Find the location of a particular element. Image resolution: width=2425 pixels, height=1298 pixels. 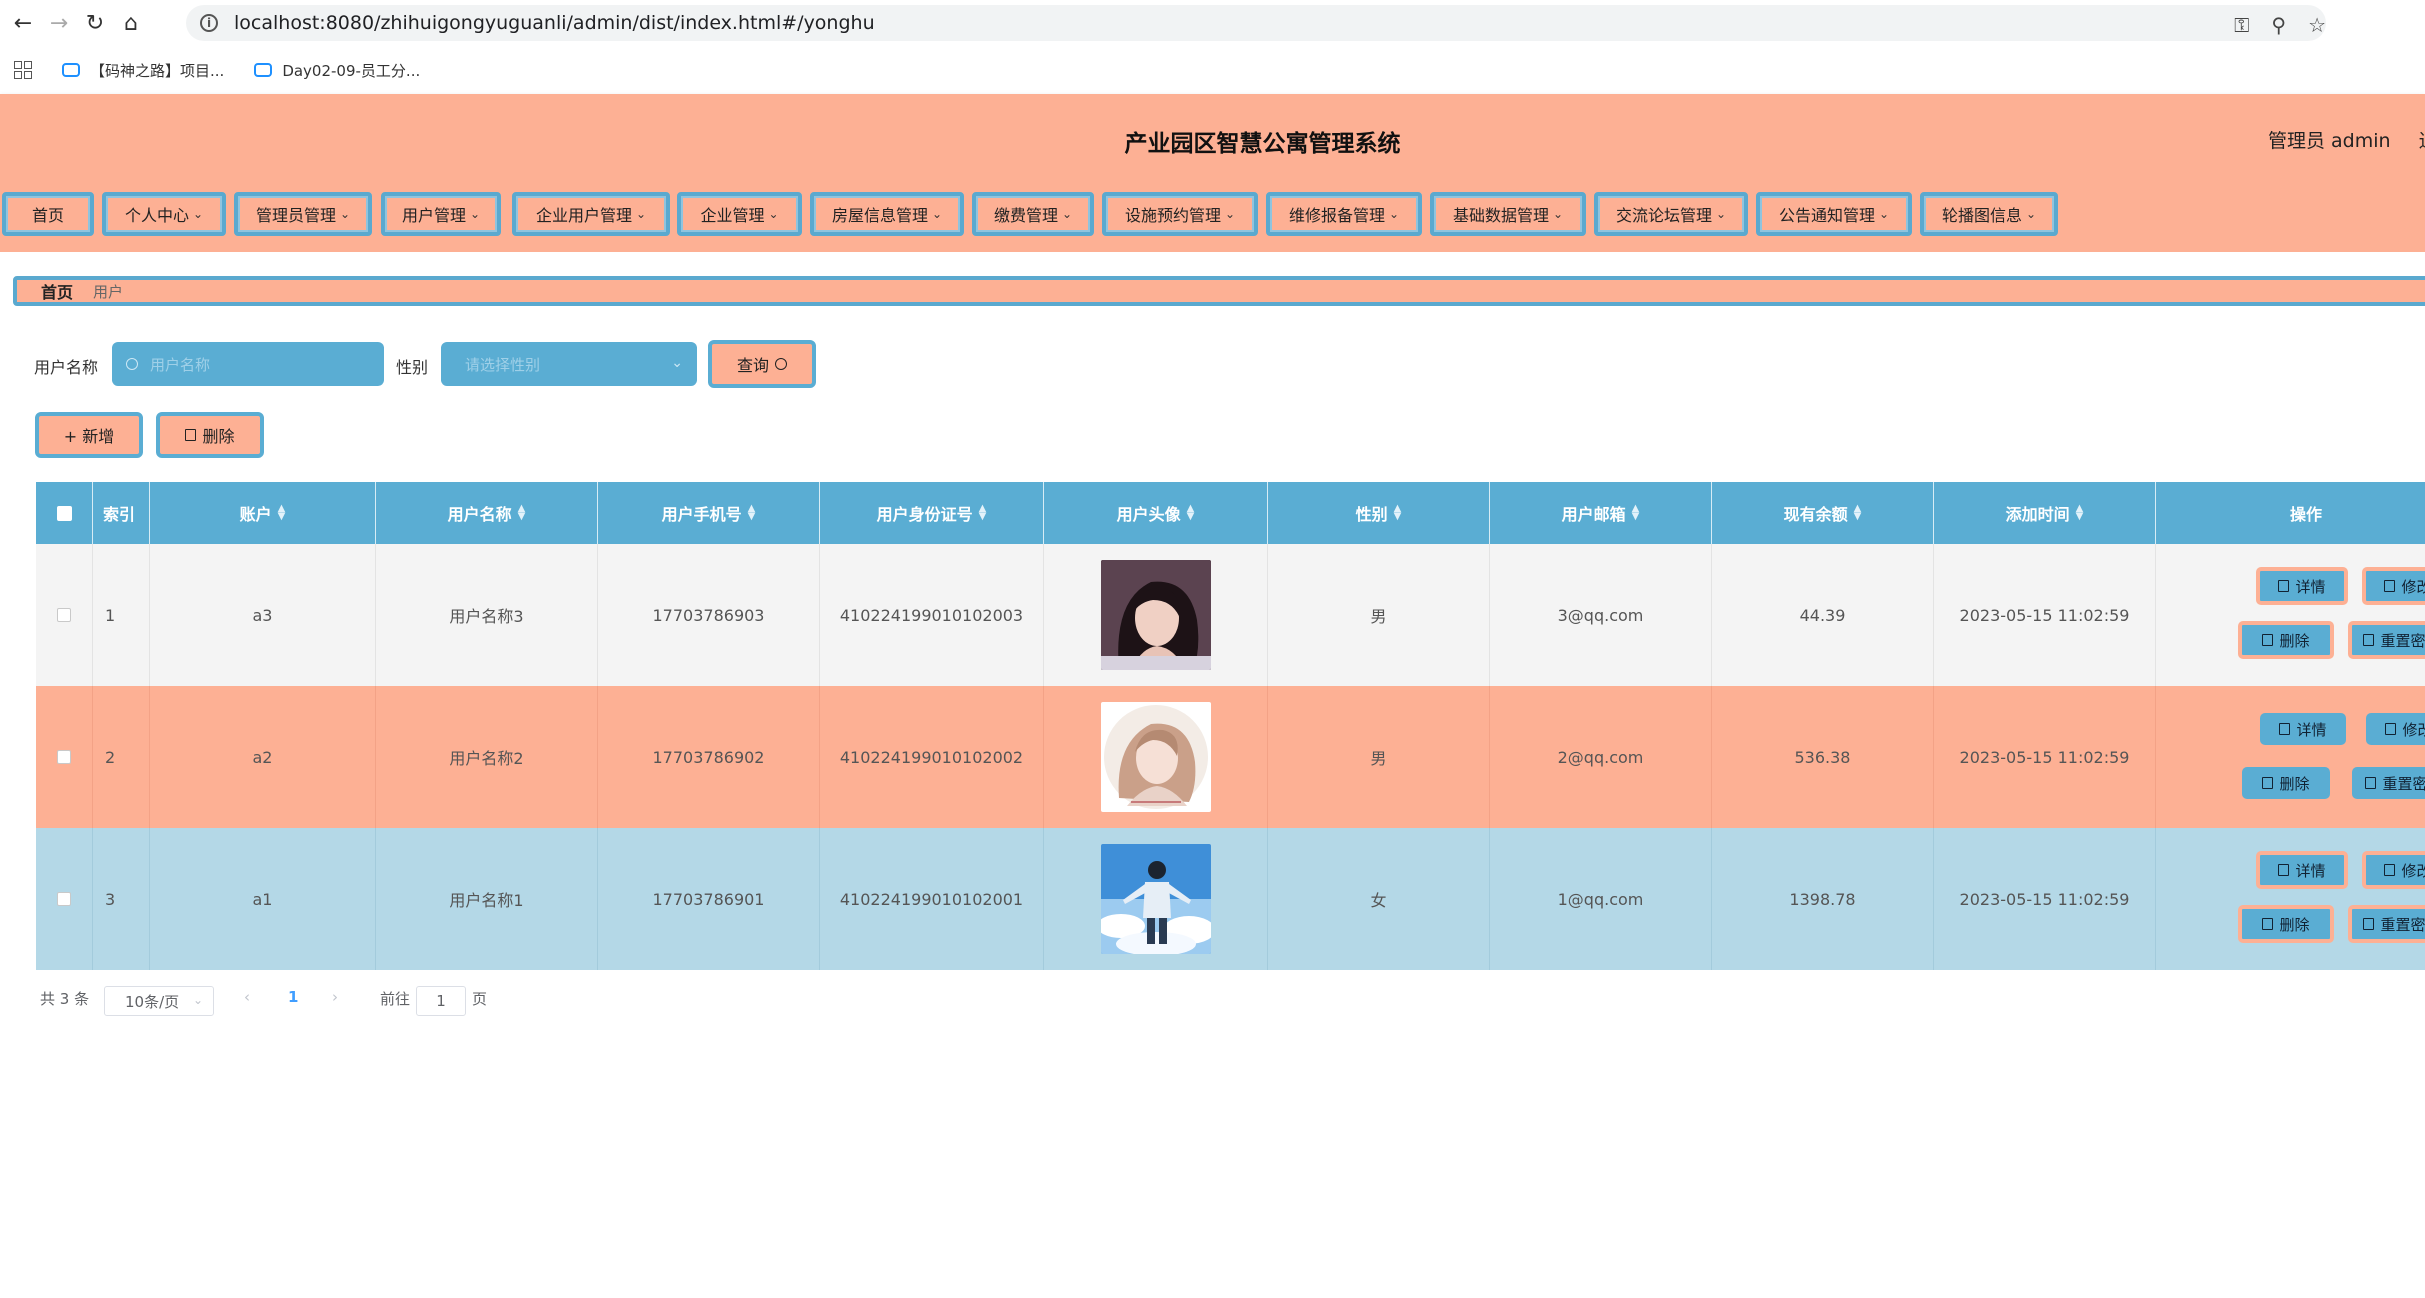

add-button: + 新增 is located at coordinates (89, 435).